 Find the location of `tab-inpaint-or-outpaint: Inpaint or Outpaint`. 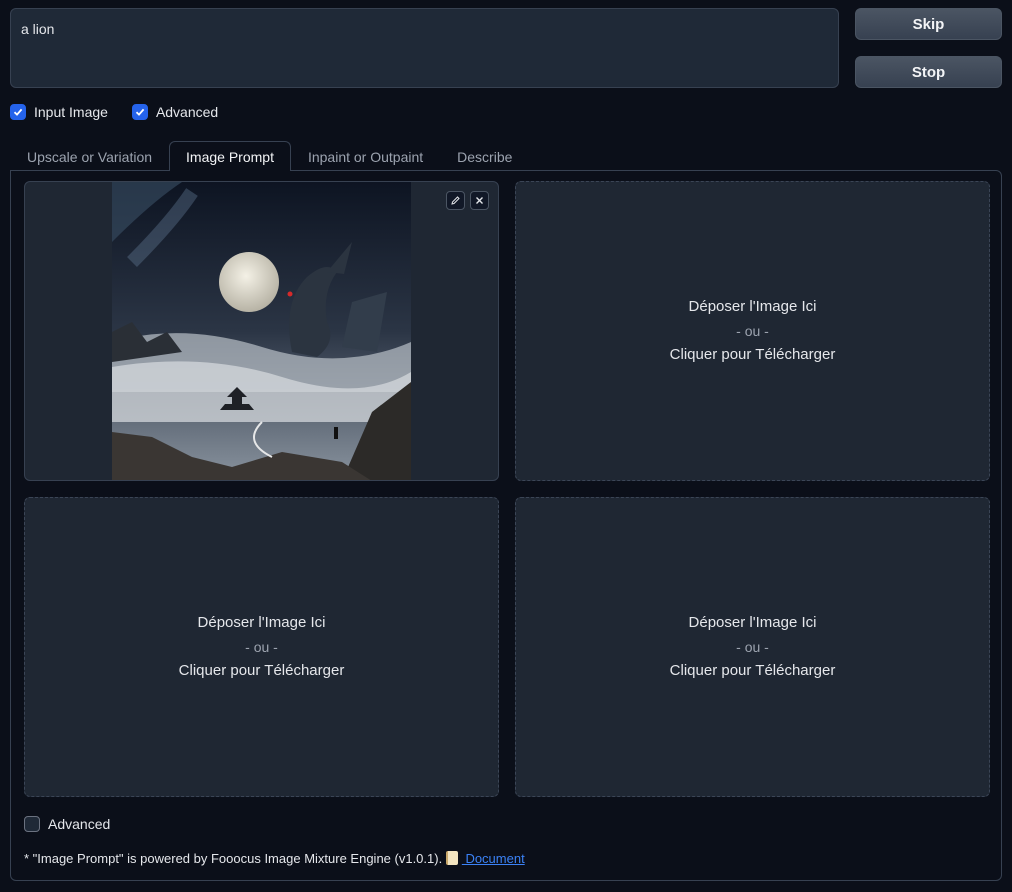

tab-inpaint-or-outpaint: Inpaint or Outpaint is located at coordinates (365, 156).